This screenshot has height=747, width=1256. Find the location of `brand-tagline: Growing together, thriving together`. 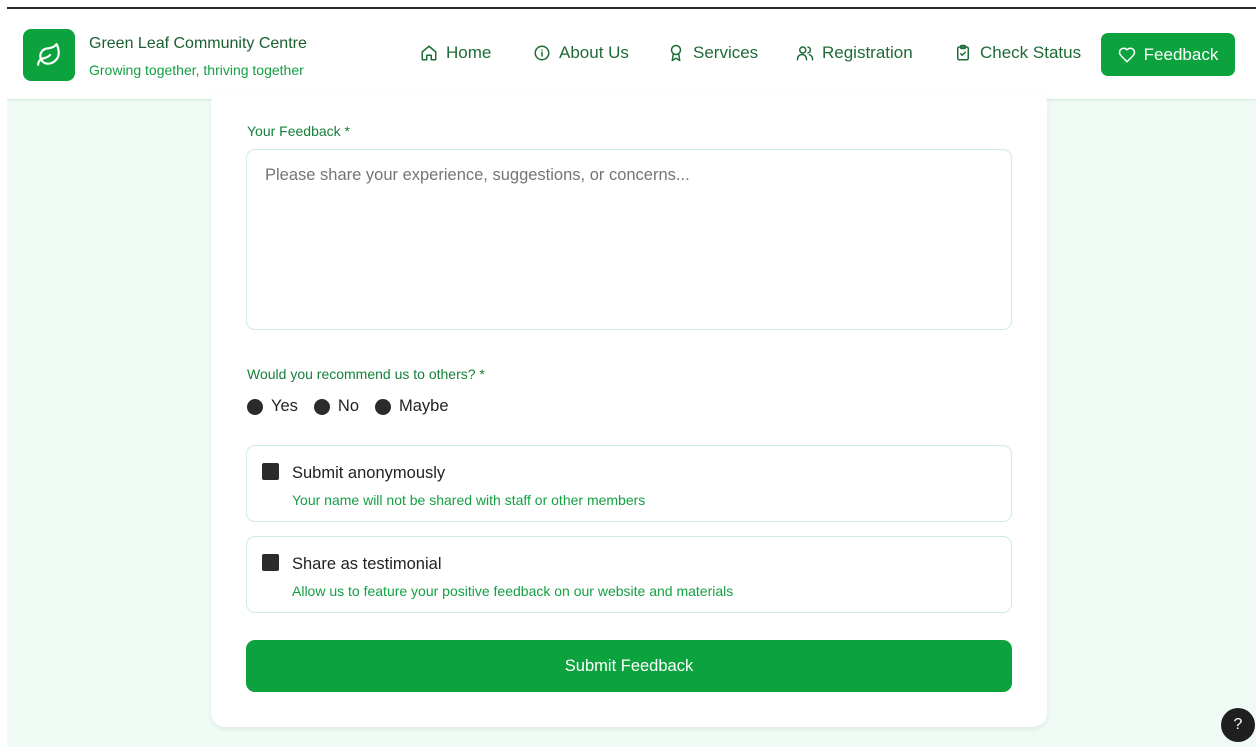

brand-tagline: Growing together, thriving together is located at coordinates (196, 70).